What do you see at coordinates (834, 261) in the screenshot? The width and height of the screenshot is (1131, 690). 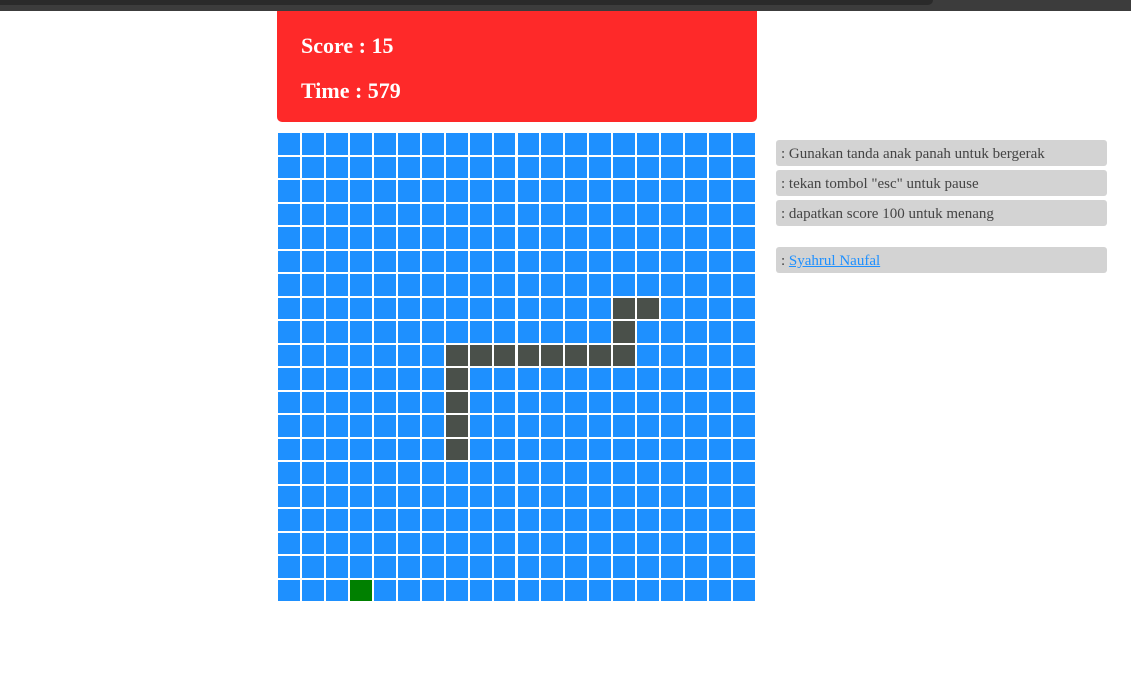 I see `author-link: Syahrul Naufal` at bounding box center [834, 261].